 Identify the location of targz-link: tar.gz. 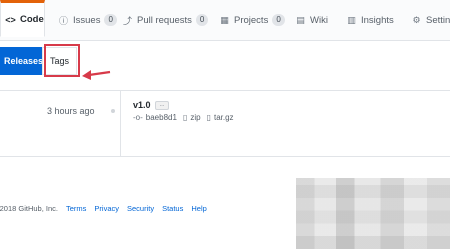
(224, 117).